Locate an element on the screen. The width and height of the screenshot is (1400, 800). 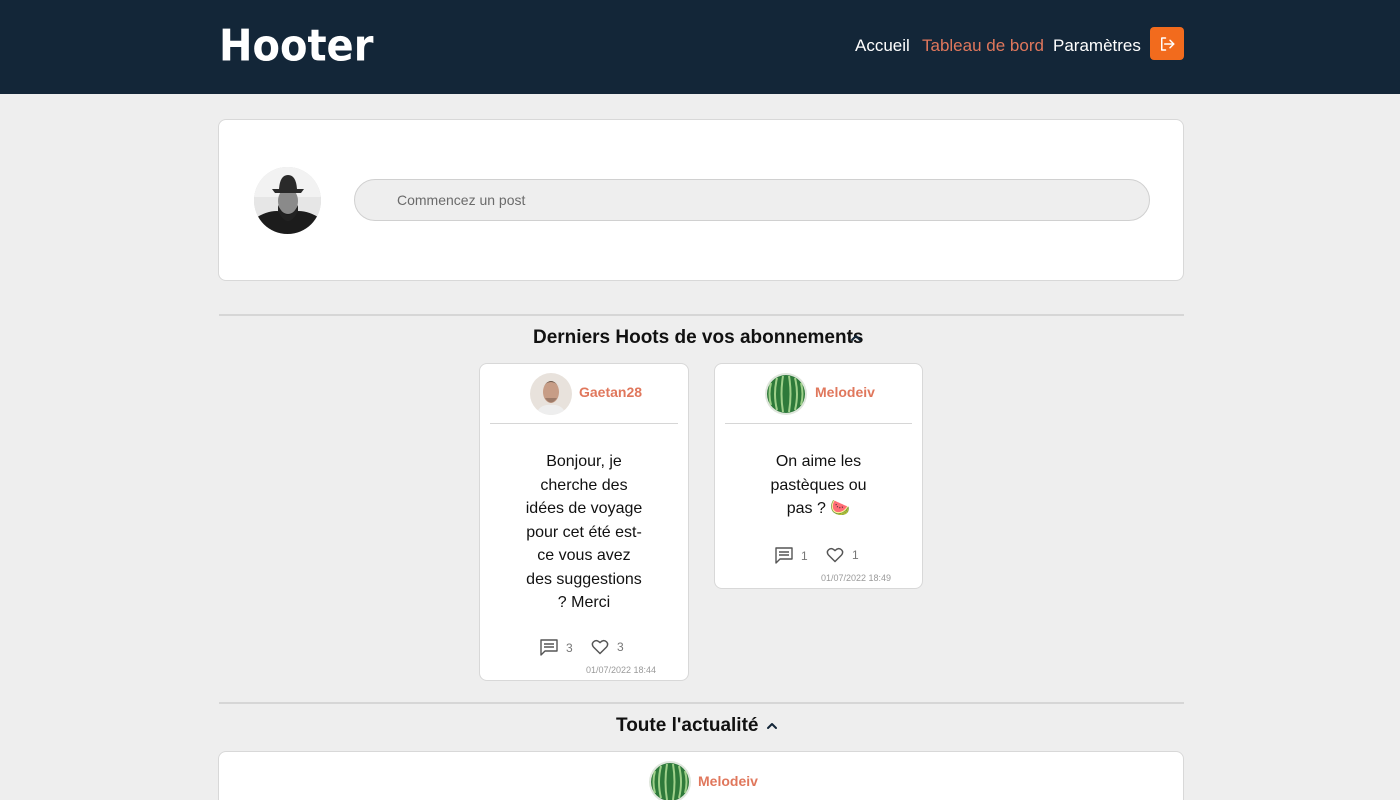
post-card: Melodeiv is located at coordinates (701, 775).